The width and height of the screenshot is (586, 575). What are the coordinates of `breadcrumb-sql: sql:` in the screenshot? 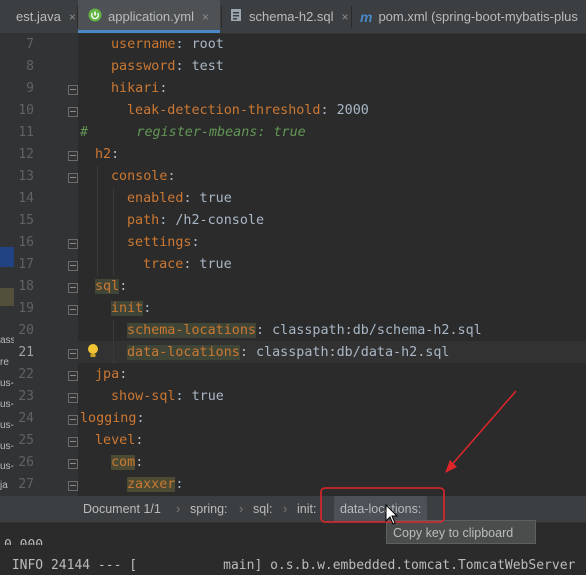 It's located at (262, 509).